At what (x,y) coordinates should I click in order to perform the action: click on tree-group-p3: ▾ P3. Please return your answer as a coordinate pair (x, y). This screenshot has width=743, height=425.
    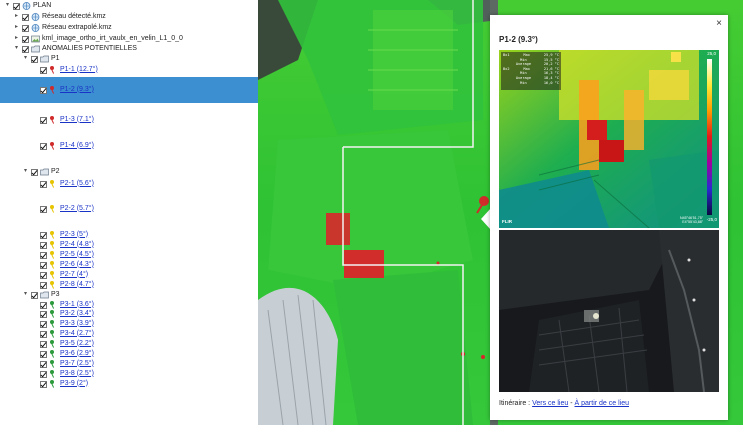
    Looking at the image, I should click on (129, 295).